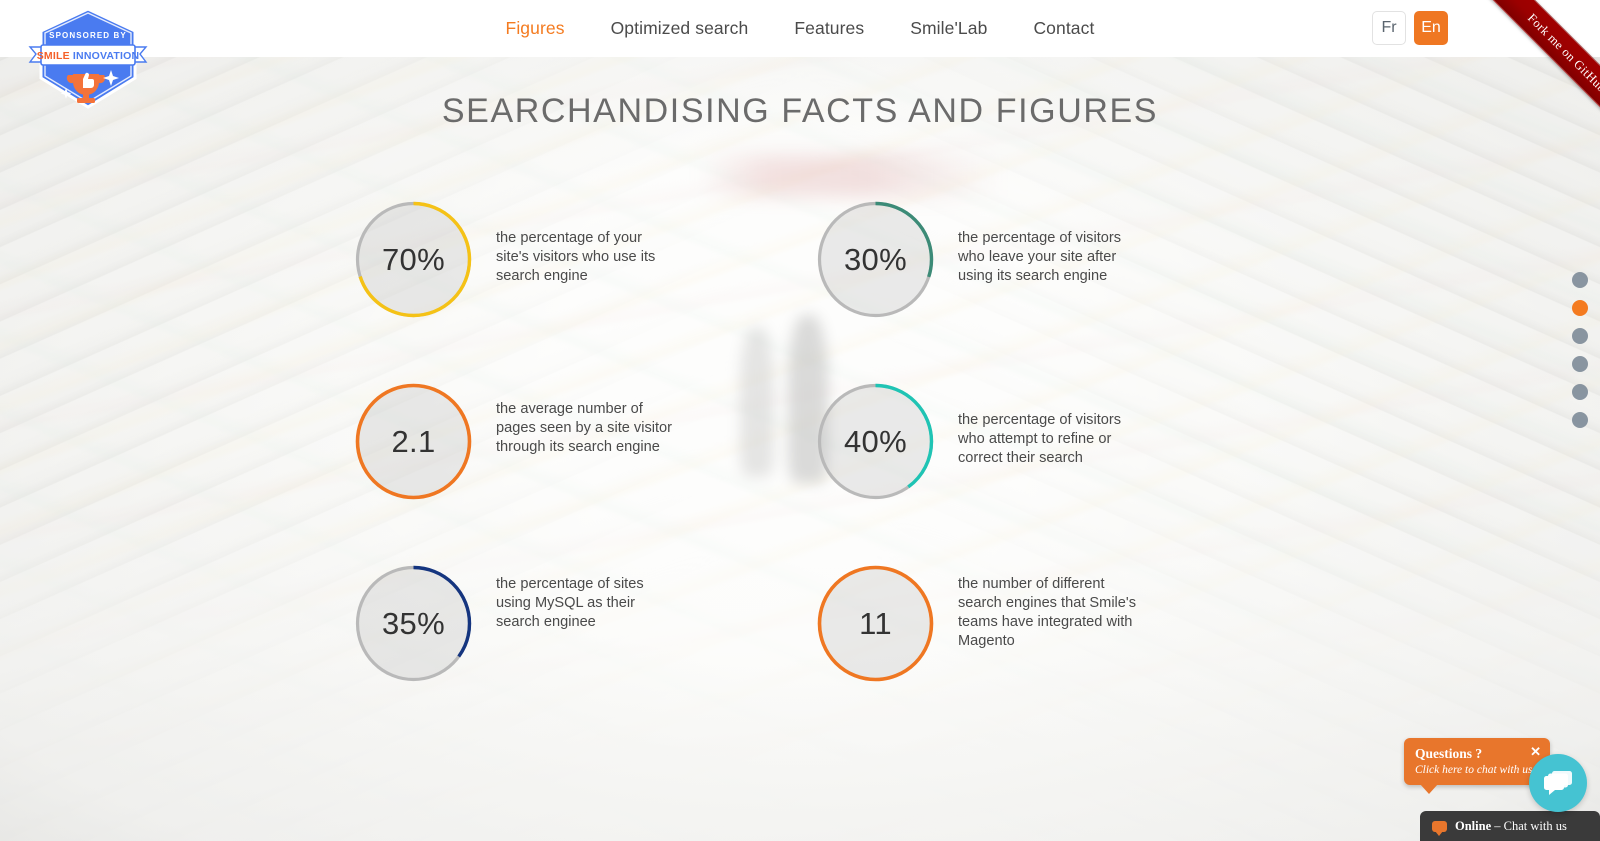 The height and width of the screenshot is (841, 1600). I want to click on statistic-value: 35%, so click(413, 623).